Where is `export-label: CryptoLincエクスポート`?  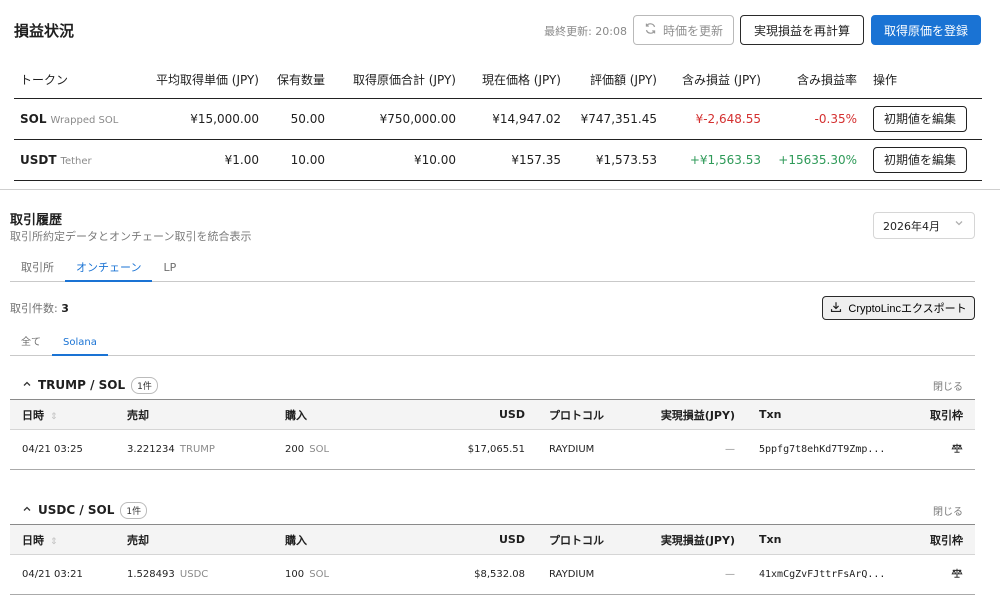
export-label: CryptoLincエクスポート is located at coordinates (907, 309).